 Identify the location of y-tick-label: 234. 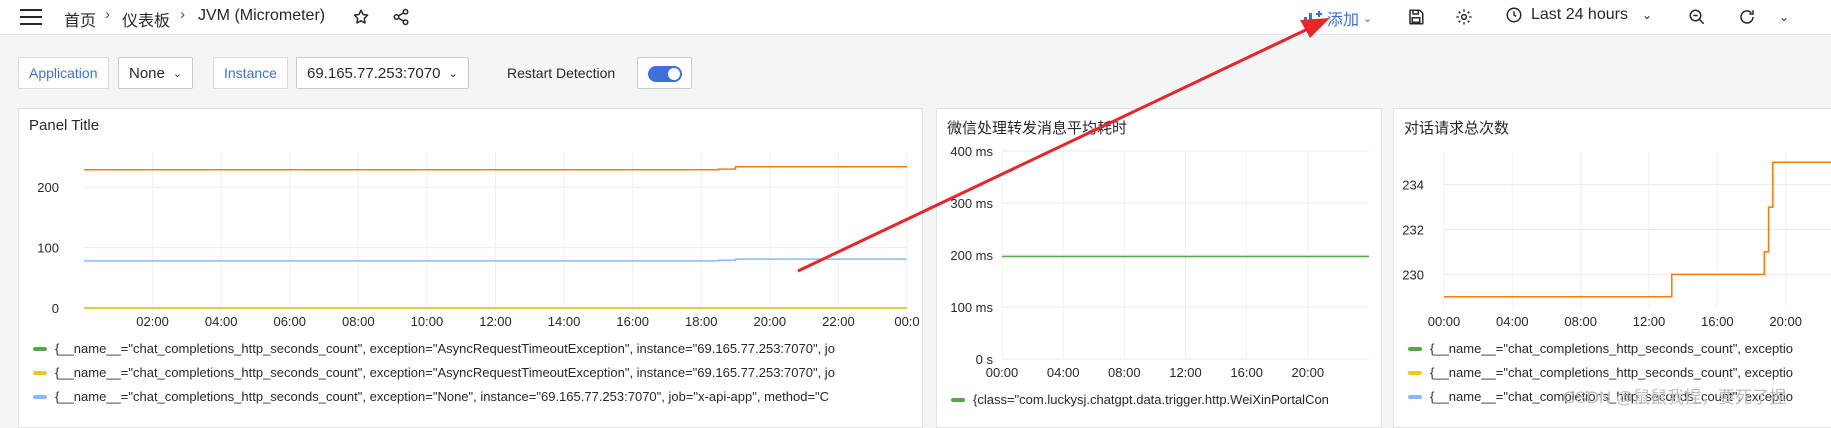
(1413, 185).